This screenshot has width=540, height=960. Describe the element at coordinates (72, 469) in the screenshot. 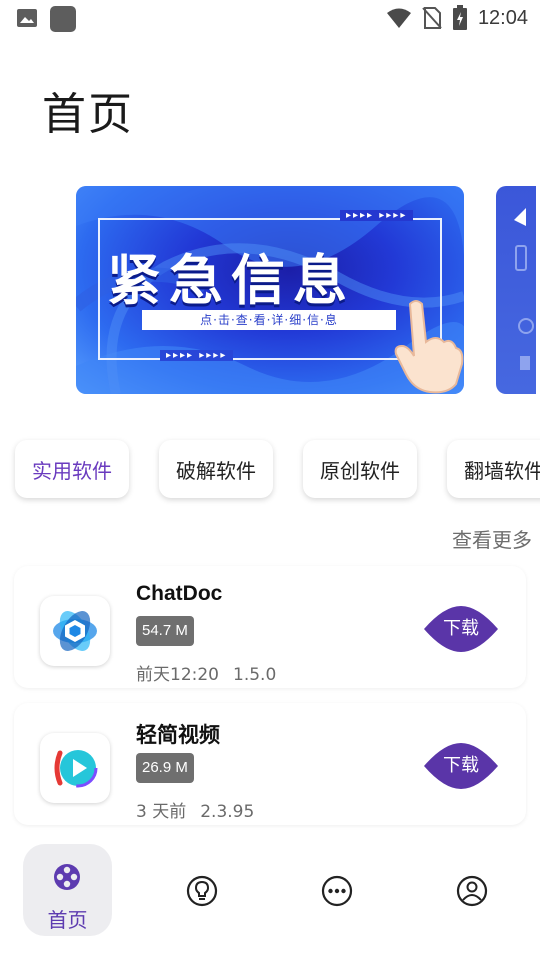

I see `chip-utility-software: 实用软件` at that location.